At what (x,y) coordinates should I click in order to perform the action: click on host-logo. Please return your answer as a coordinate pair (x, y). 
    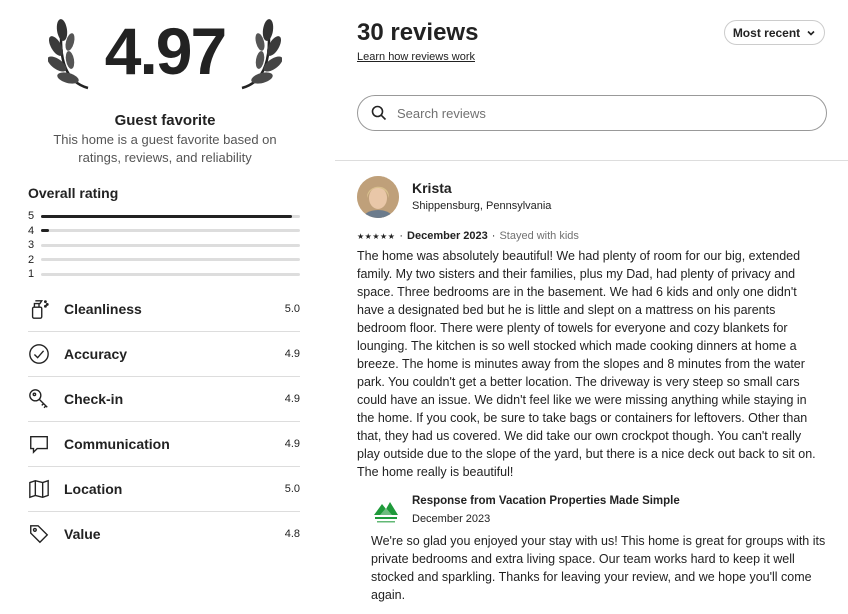
    Looking at the image, I should click on (386, 512).